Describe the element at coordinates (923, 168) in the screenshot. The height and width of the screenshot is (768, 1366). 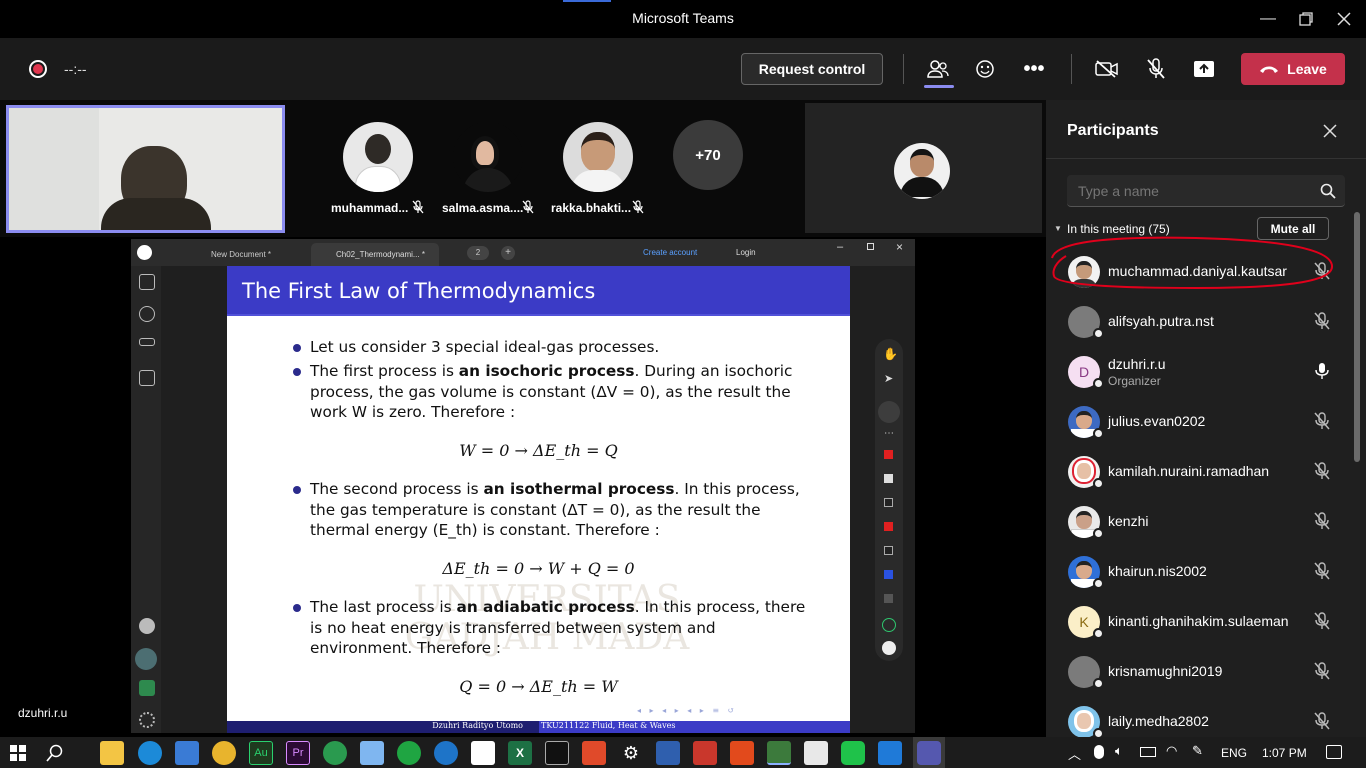
I see `presenter-tile` at that location.